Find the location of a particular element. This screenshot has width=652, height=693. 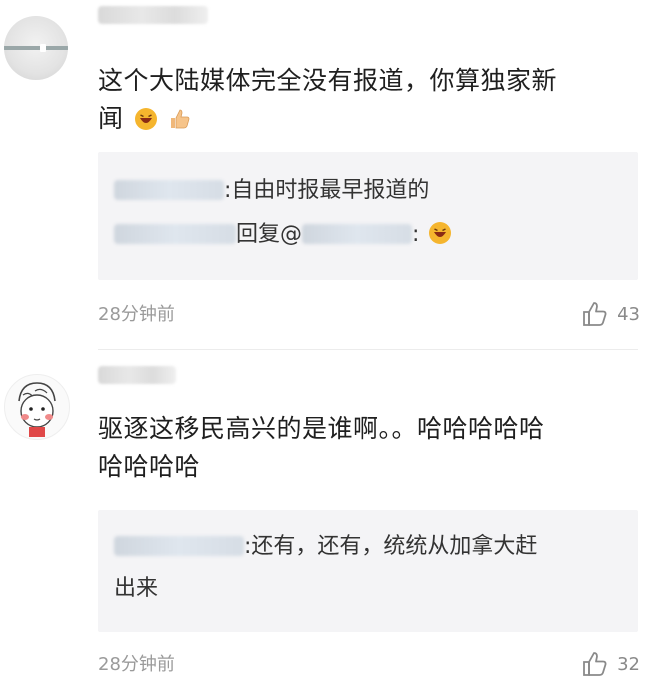

reply-mention-suffix: : is located at coordinates (416, 234).